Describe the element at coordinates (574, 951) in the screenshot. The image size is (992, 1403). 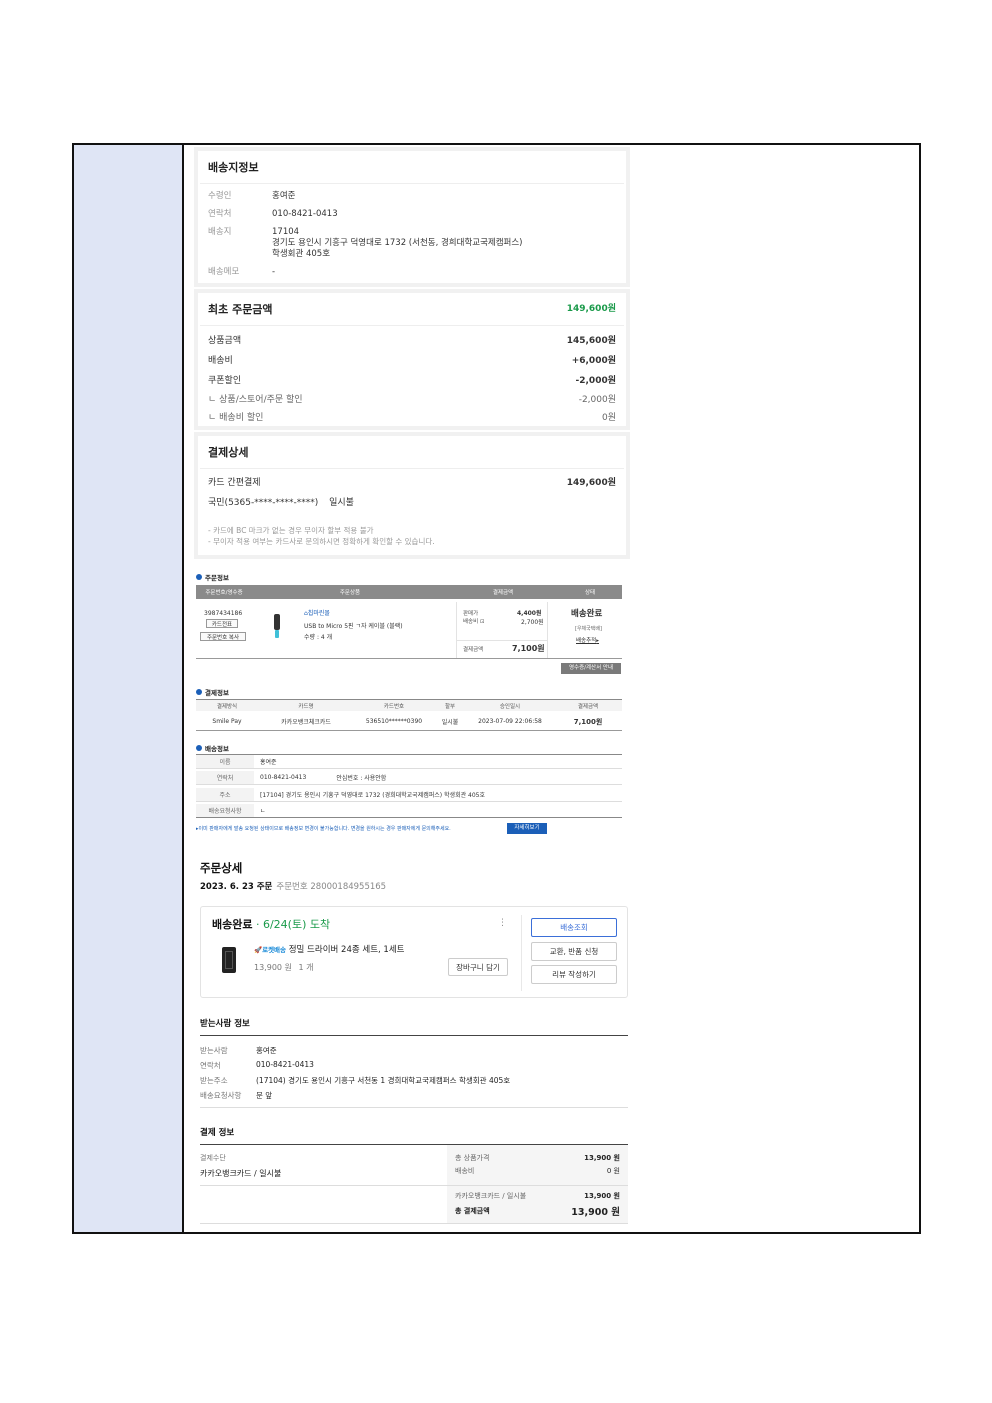
I see `return-request-button: 교환, 반품 신청` at that location.